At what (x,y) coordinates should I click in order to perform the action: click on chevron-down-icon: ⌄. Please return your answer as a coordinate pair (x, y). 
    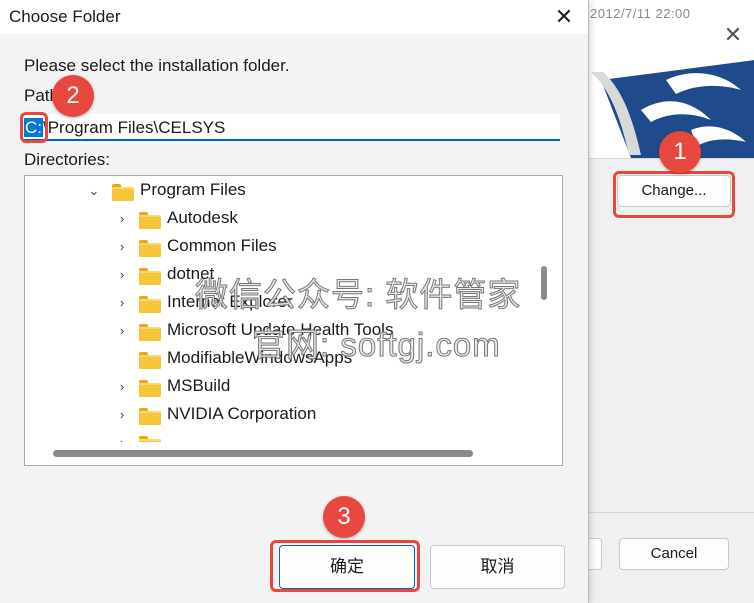
    Looking at the image, I should click on (94, 191).